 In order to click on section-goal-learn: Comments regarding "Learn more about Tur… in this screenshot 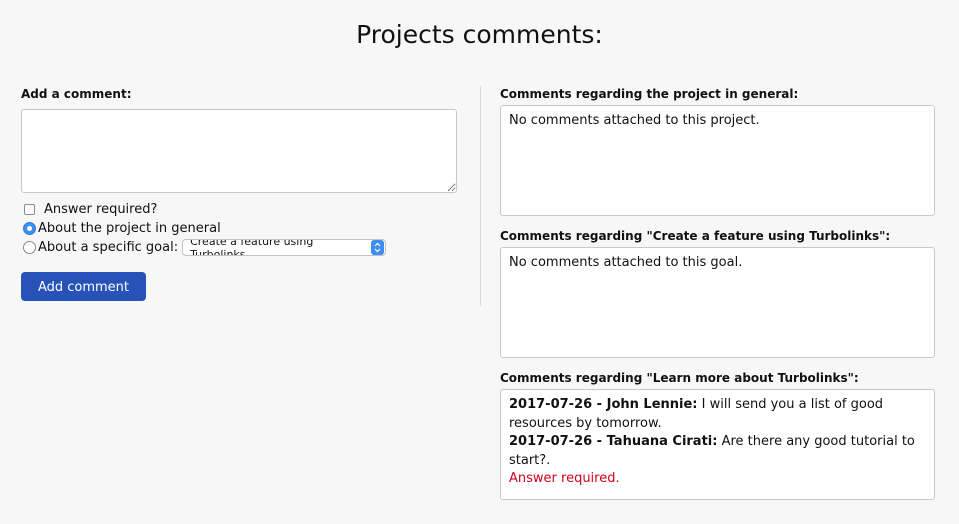, I will do `click(718, 435)`.